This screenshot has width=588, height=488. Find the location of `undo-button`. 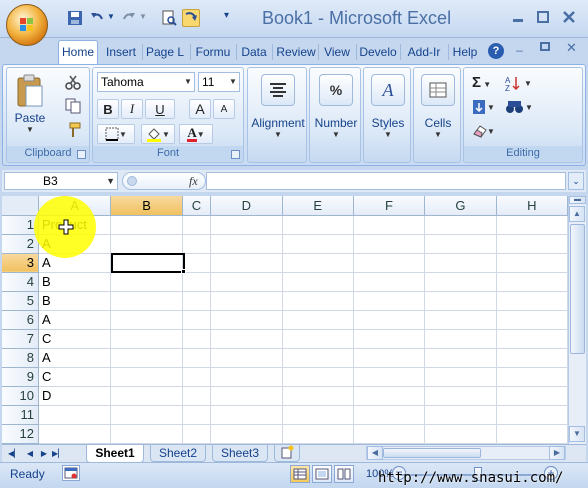

undo-button is located at coordinates (97, 18).